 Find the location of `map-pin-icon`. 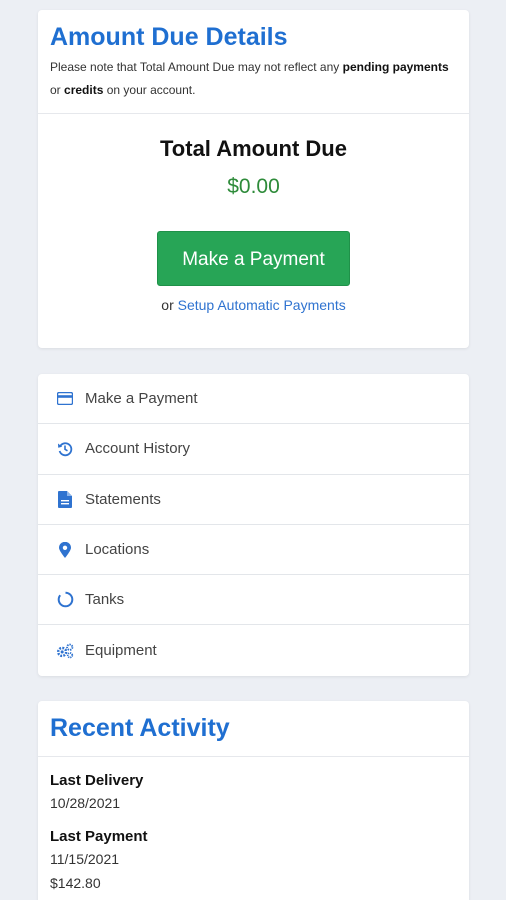

map-pin-icon is located at coordinates (65, 550).